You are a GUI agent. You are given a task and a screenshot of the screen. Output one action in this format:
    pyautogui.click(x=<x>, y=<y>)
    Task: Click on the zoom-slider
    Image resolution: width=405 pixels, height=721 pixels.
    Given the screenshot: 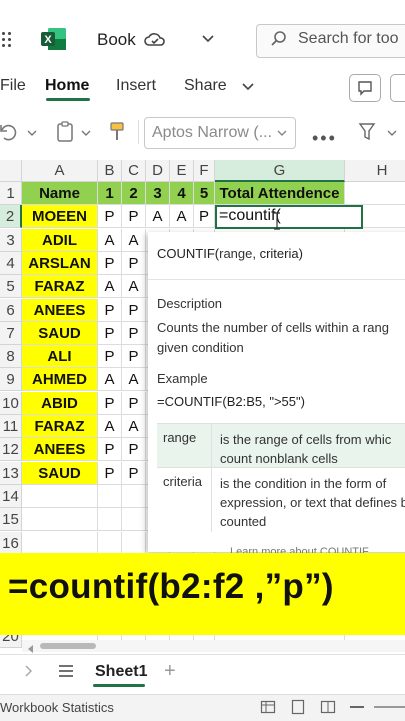 What is the action you would take?
    pyautogui.click(x=389, y=707)
    